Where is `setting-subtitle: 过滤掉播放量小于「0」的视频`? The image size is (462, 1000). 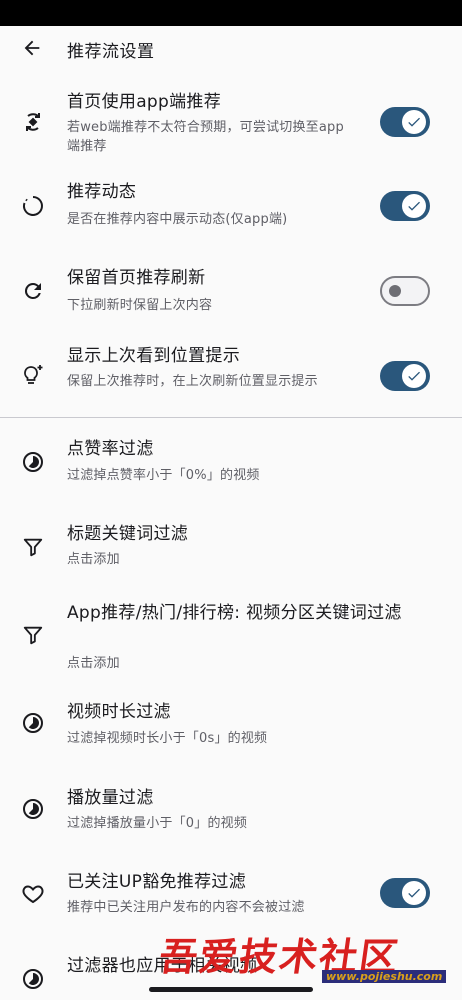 setting-subtitle: 过滤掉播放量小于「0」的视频 is located at coordinates (157, 823).